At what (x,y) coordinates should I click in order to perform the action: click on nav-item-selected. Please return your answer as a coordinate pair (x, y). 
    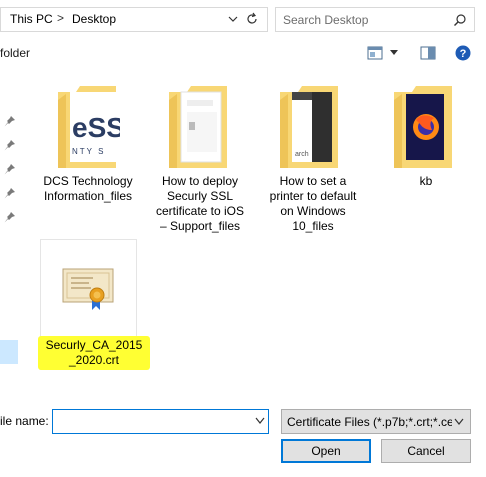
    Looking at the image, I should click on (9, 352).